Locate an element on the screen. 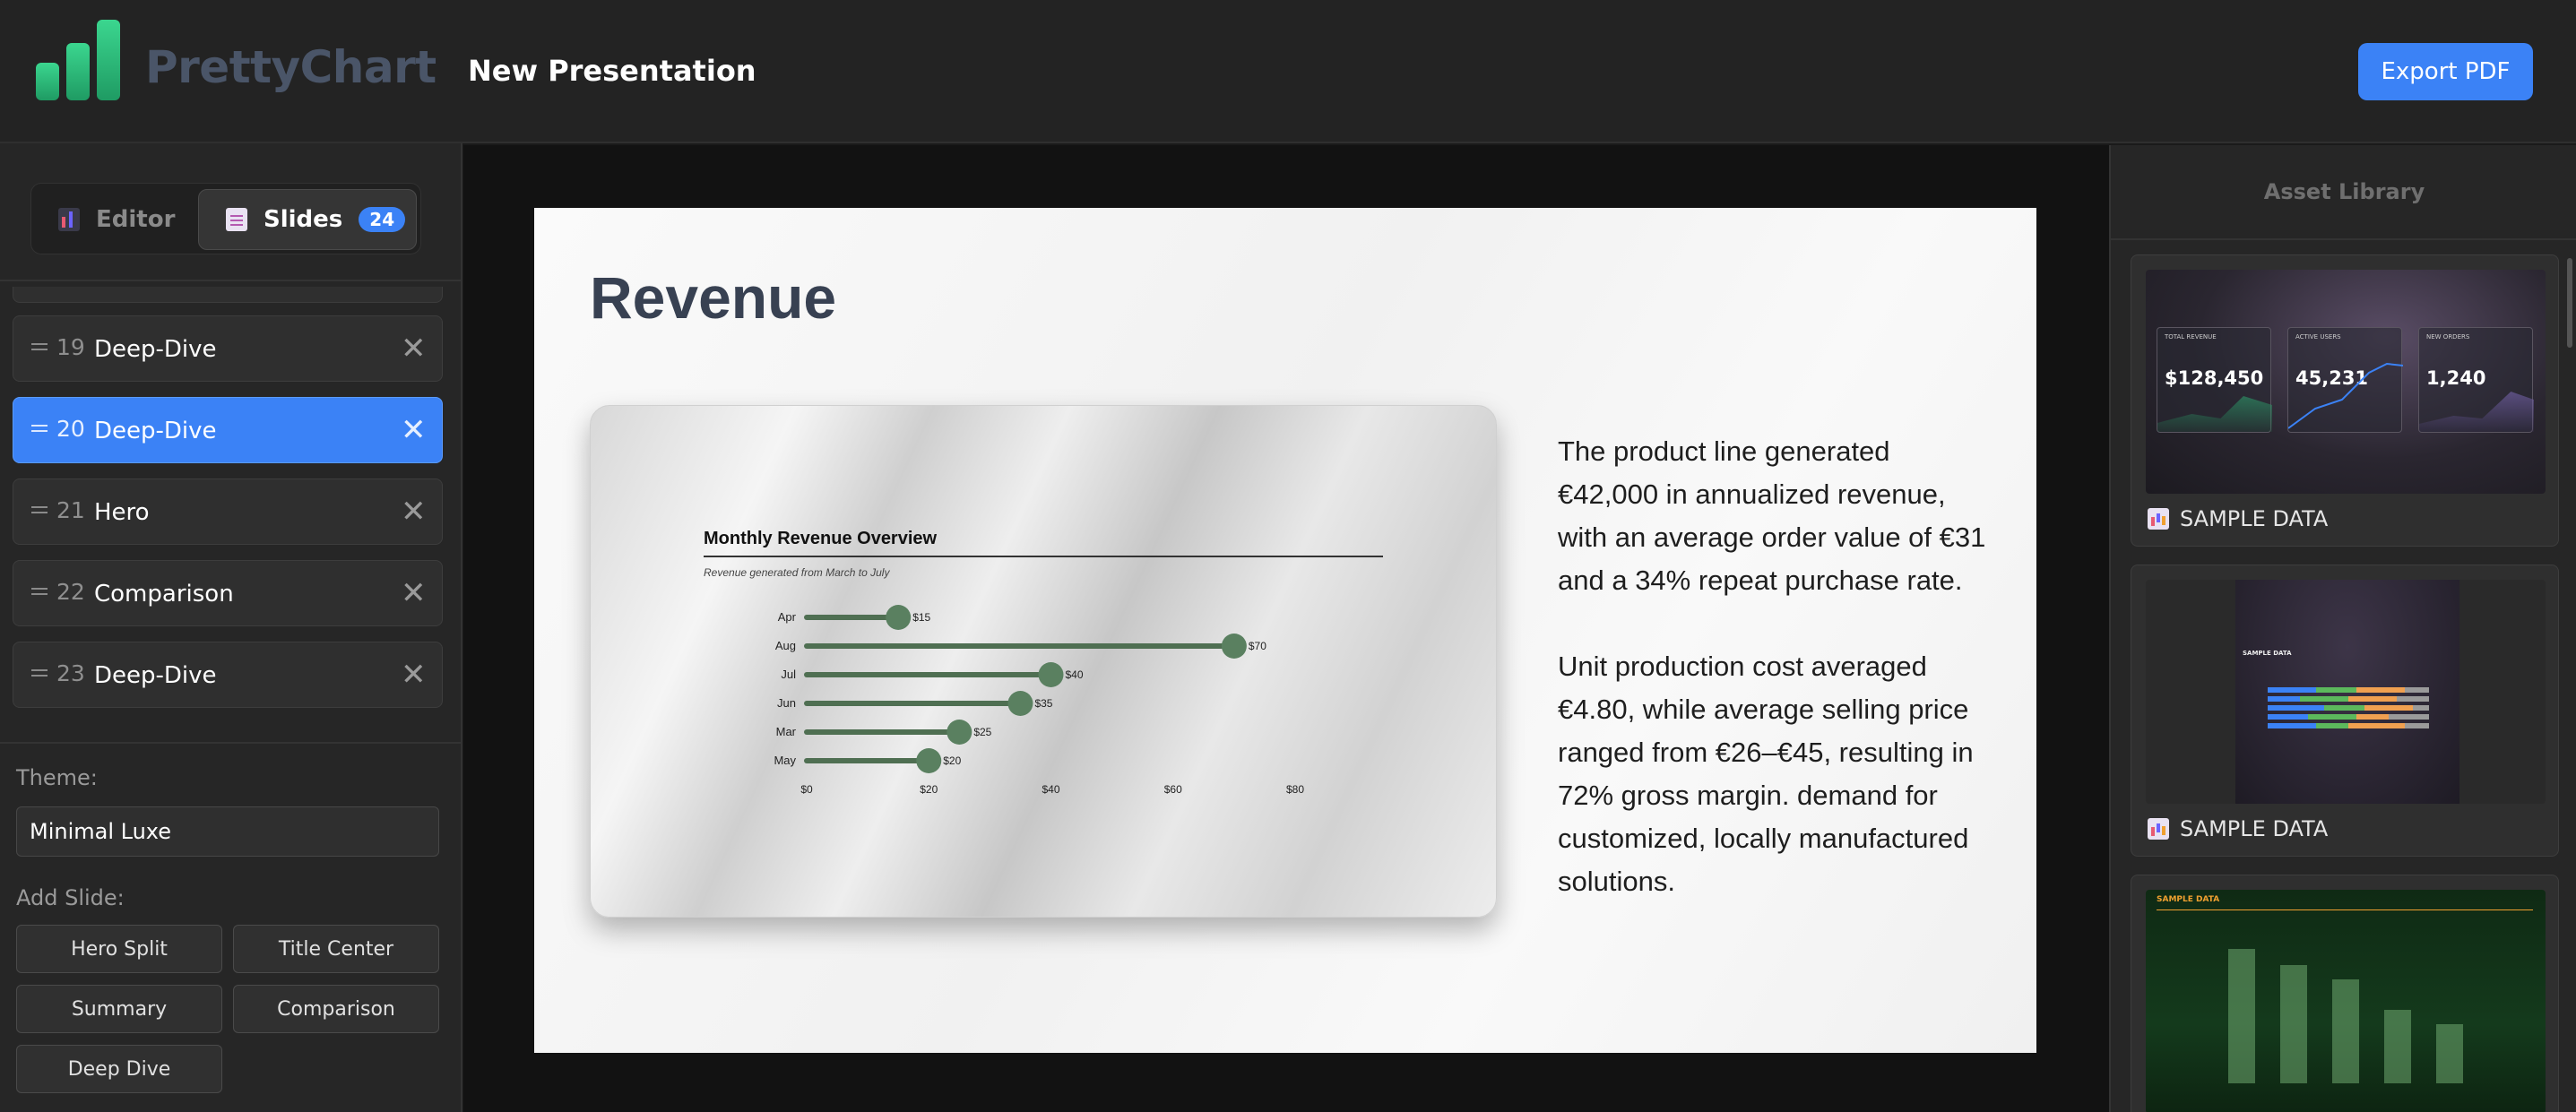 This screenshot has width=2576, height=1112. app-header: PrettyChart New Presentation Export PDF is located at coordinates (1288, 72).